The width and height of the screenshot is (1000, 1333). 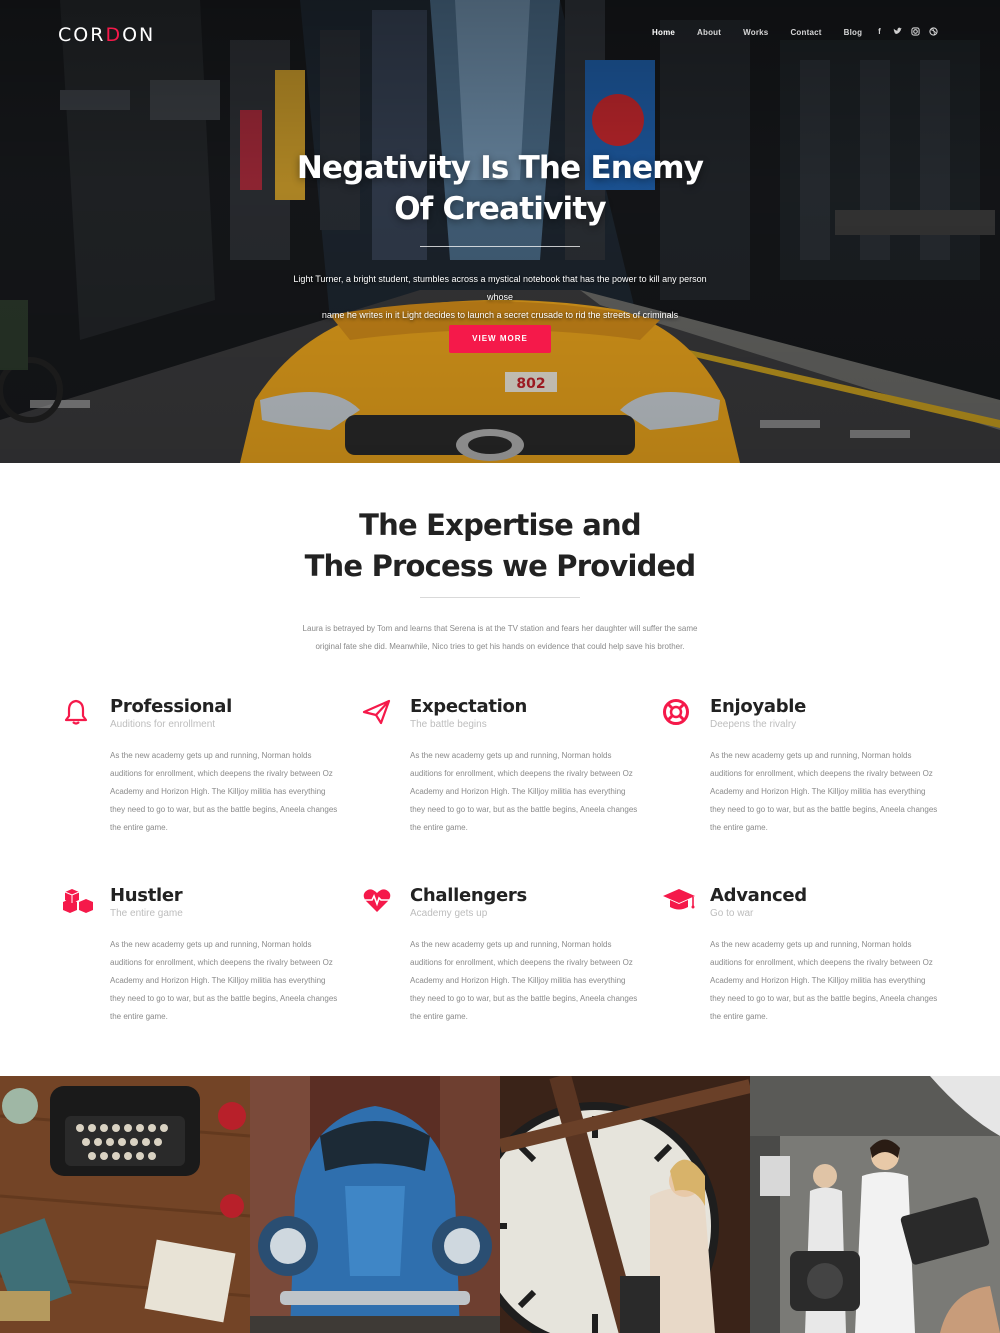 I want to click on instagram-icon, so click(x=915, y=32).